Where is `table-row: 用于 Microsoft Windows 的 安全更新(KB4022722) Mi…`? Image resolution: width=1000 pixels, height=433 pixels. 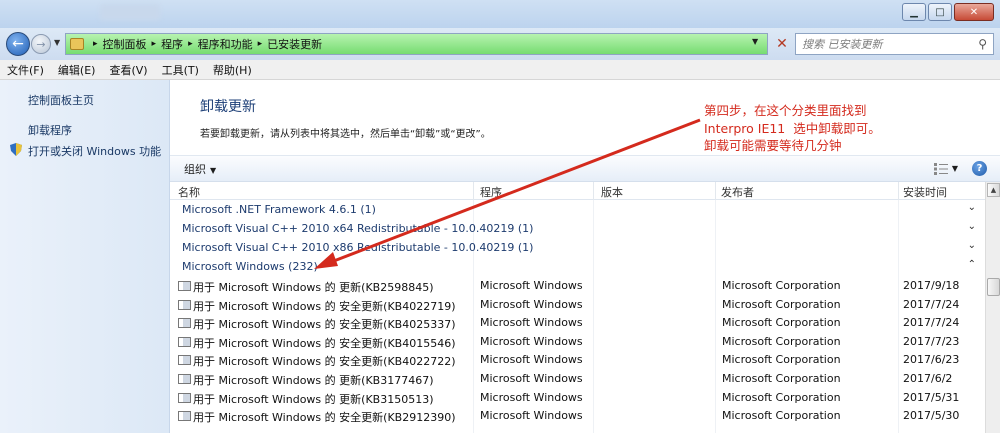 table-row: 用于 Microsoft Windows 的 安全更新(KB4022722) Mi… is located at coordinates (577, 360).